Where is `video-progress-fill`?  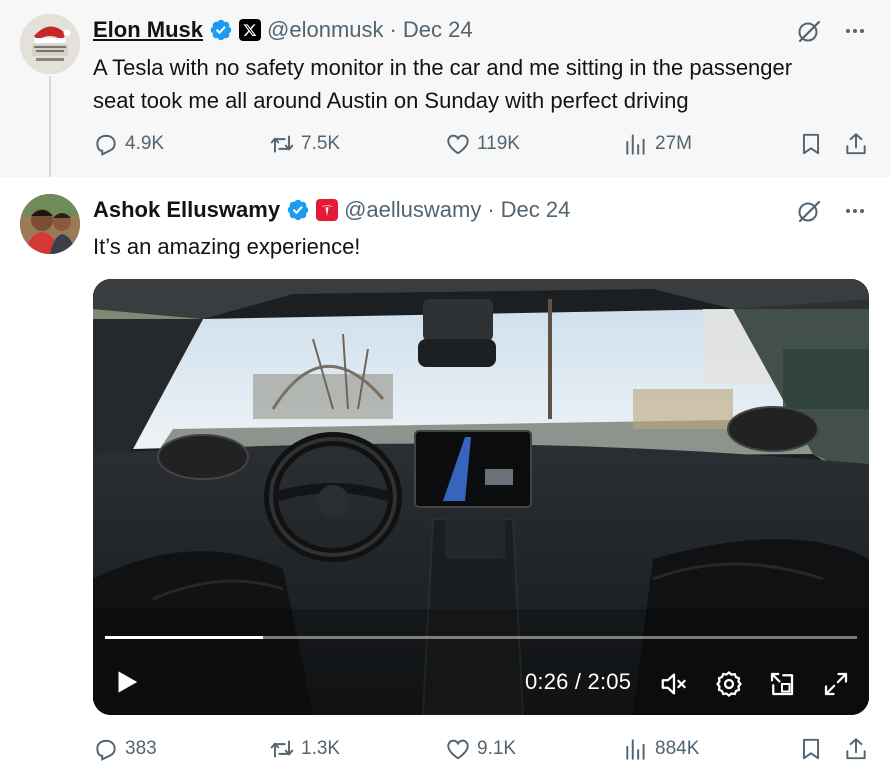 video-progress-fill is located at coordinates (184, 637).